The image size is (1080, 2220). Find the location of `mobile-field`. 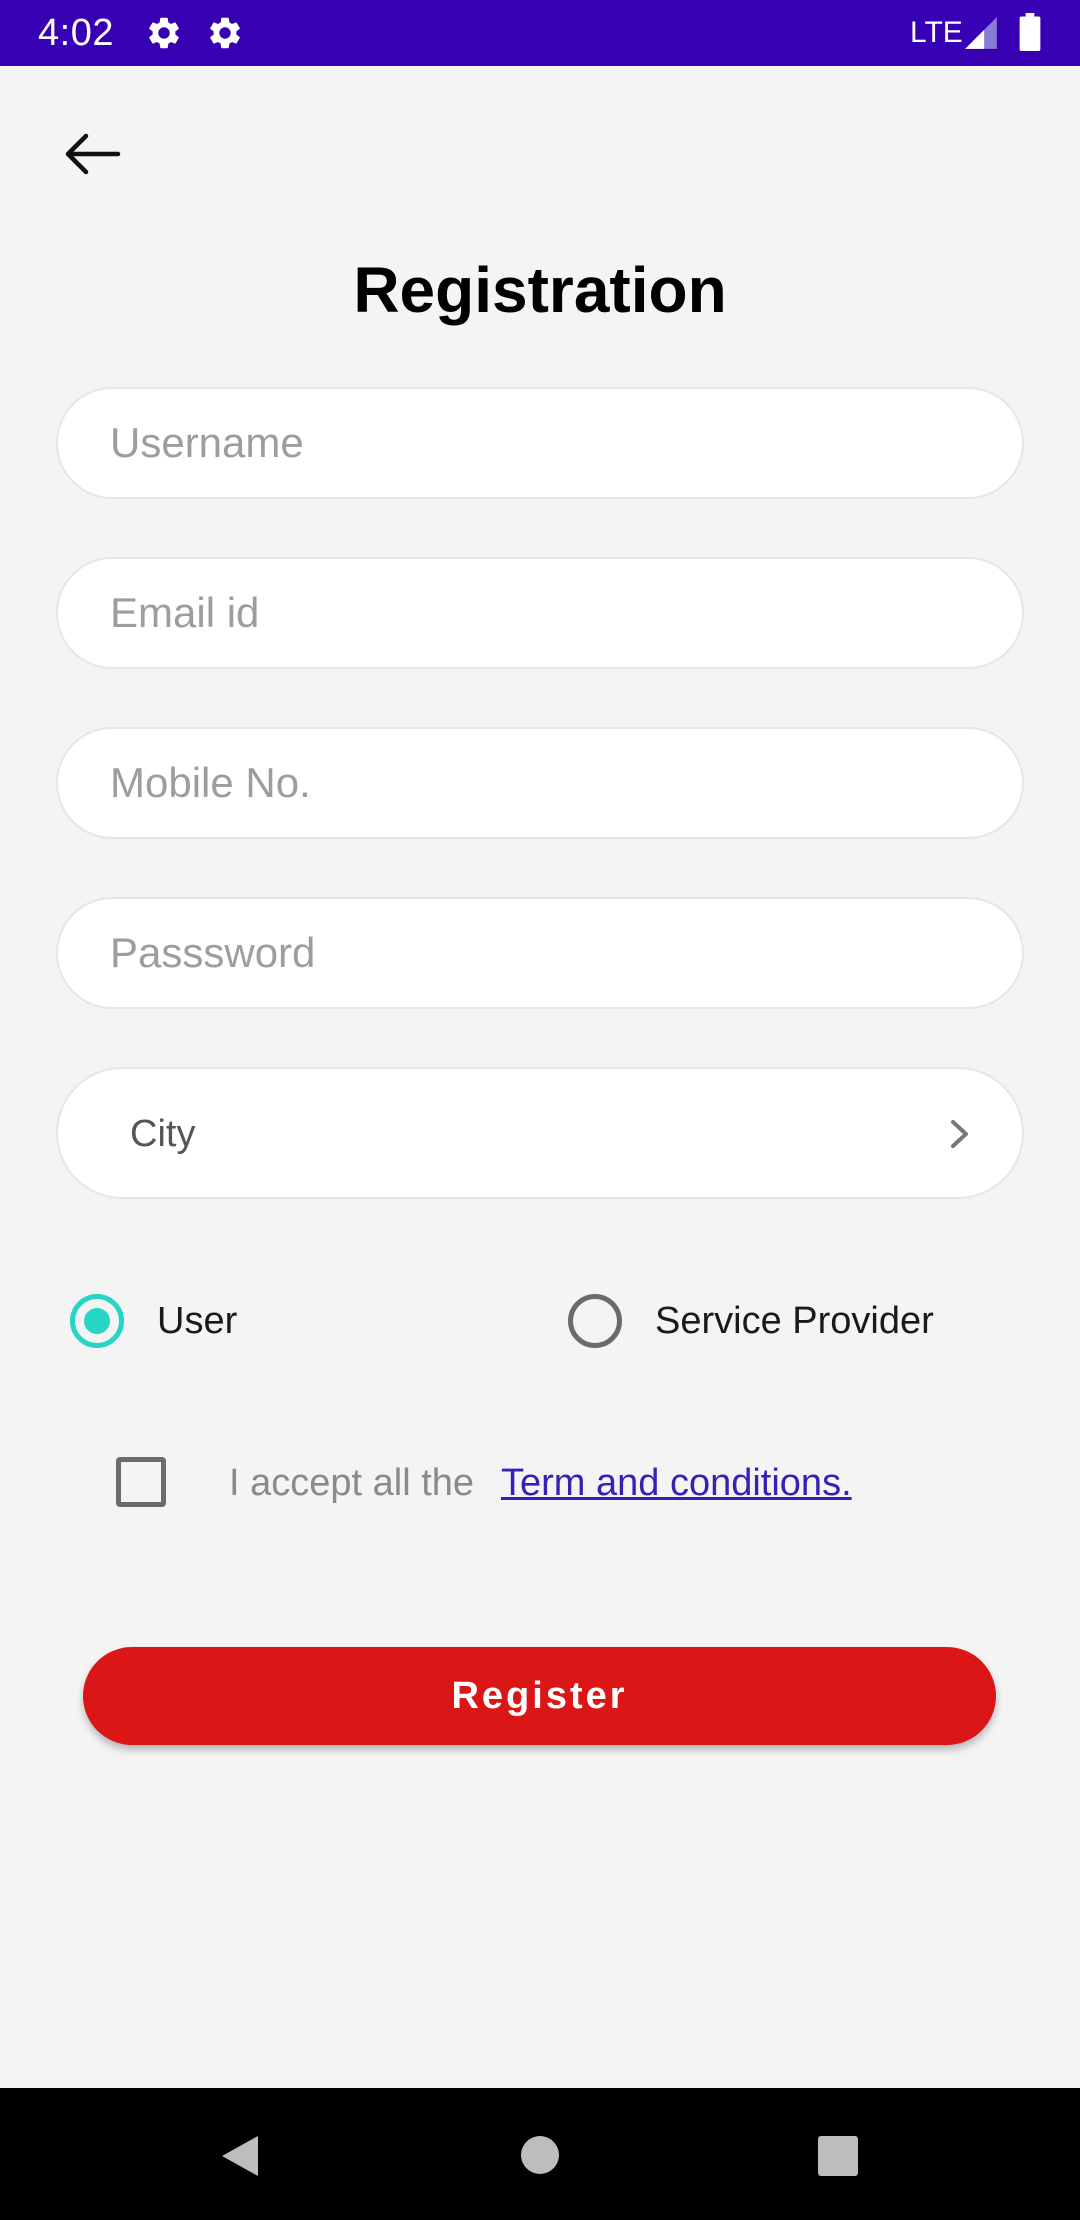

mobile-field is located at coordinates (540, 783).